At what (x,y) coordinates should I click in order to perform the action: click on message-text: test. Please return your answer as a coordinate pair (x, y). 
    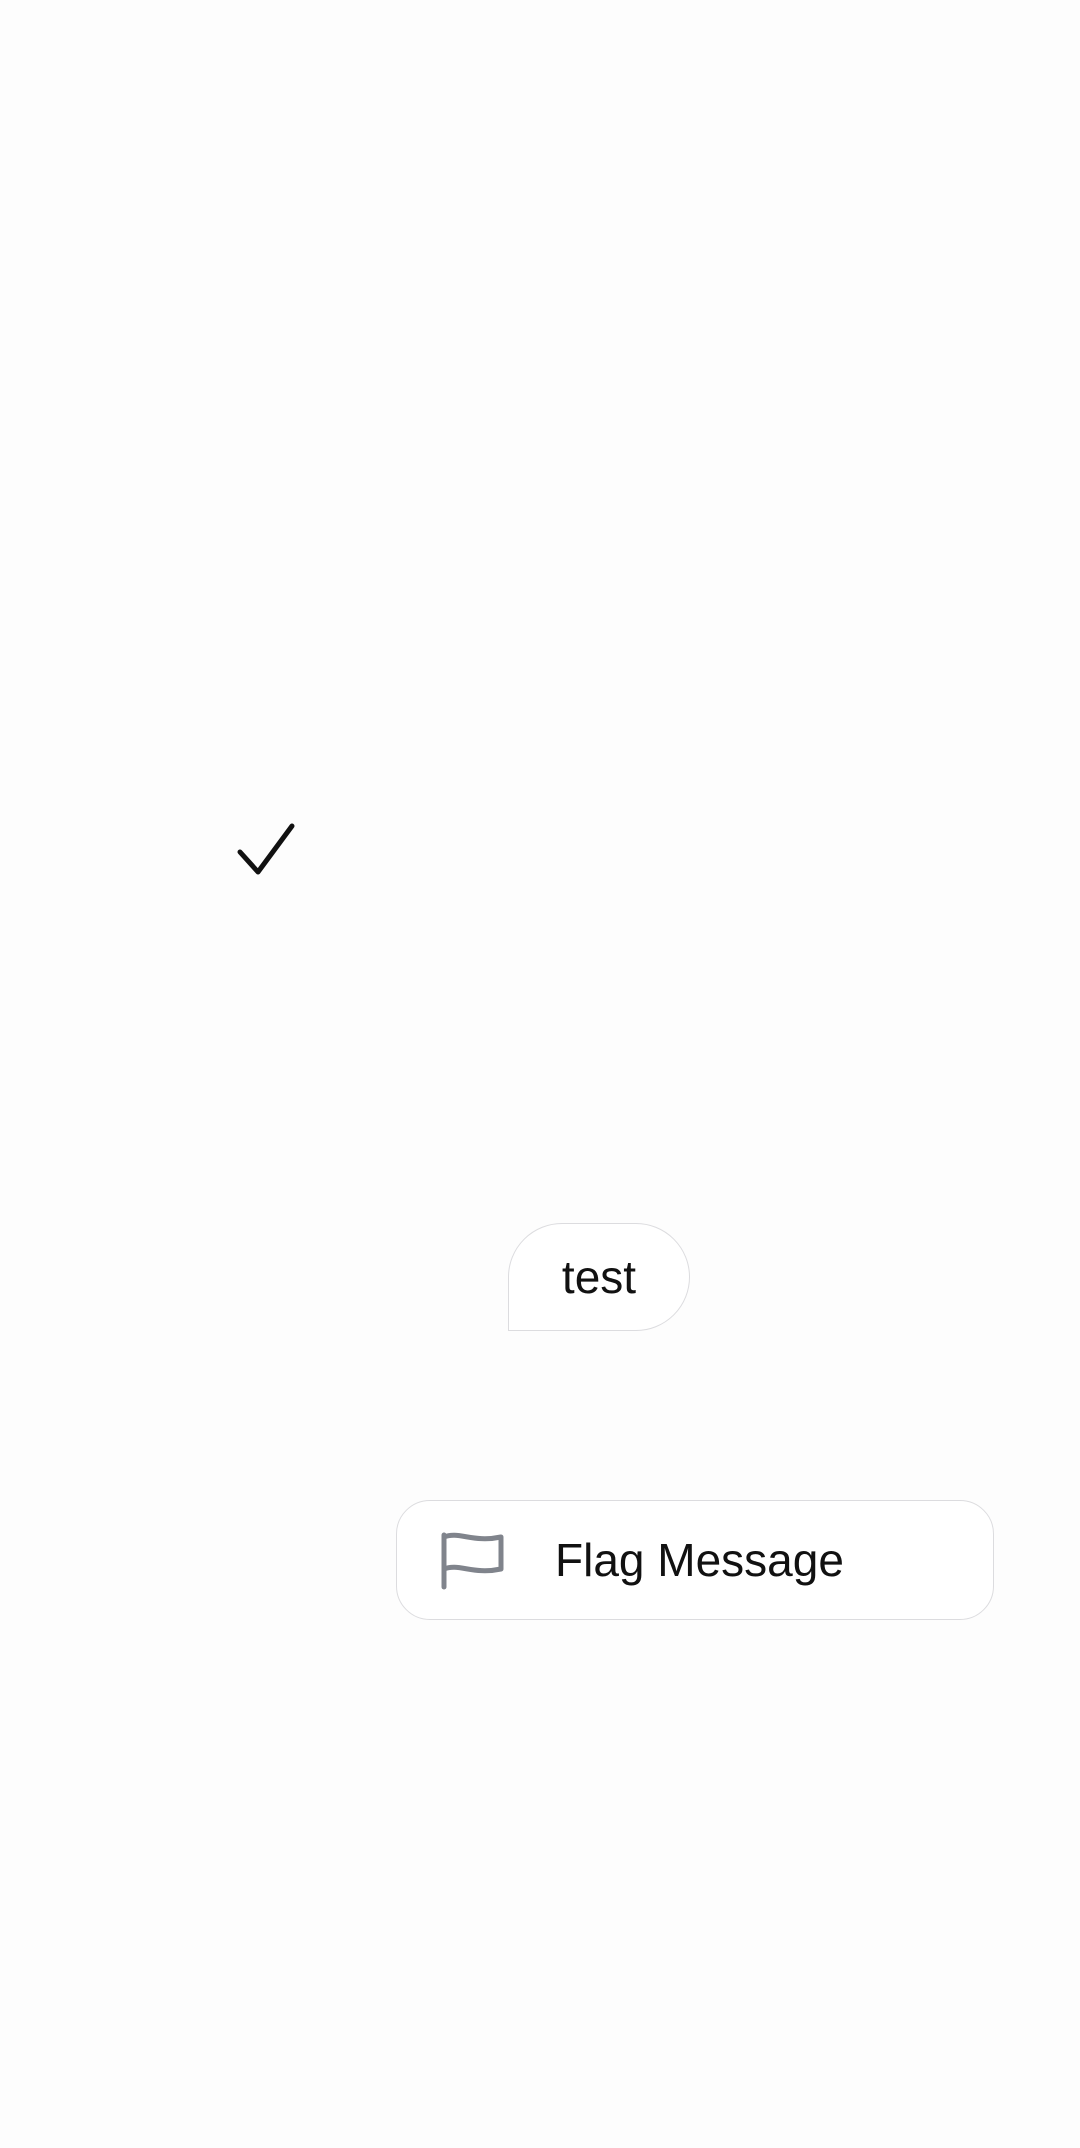
    Looking at the image, I should click on (599, 1277).